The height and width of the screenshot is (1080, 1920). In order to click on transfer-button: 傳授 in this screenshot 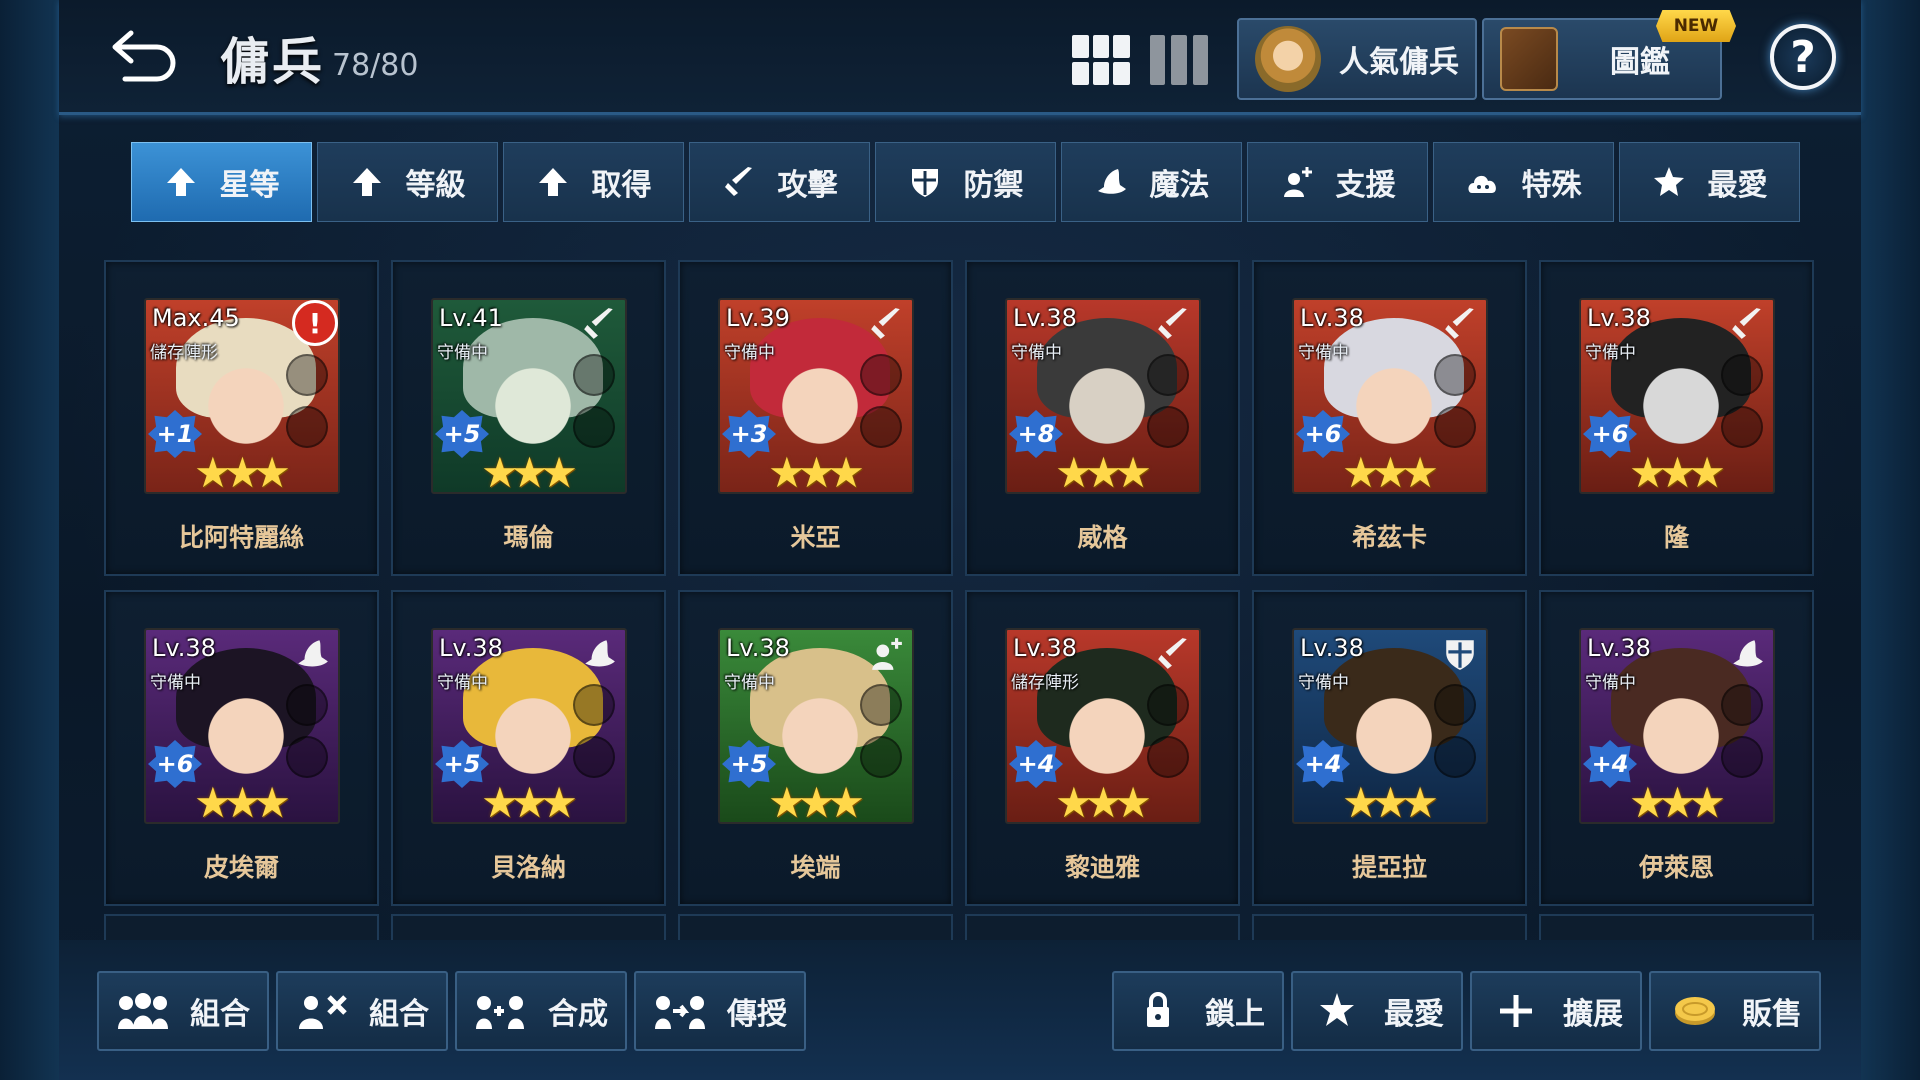, I will do `click(720, 1011)`.